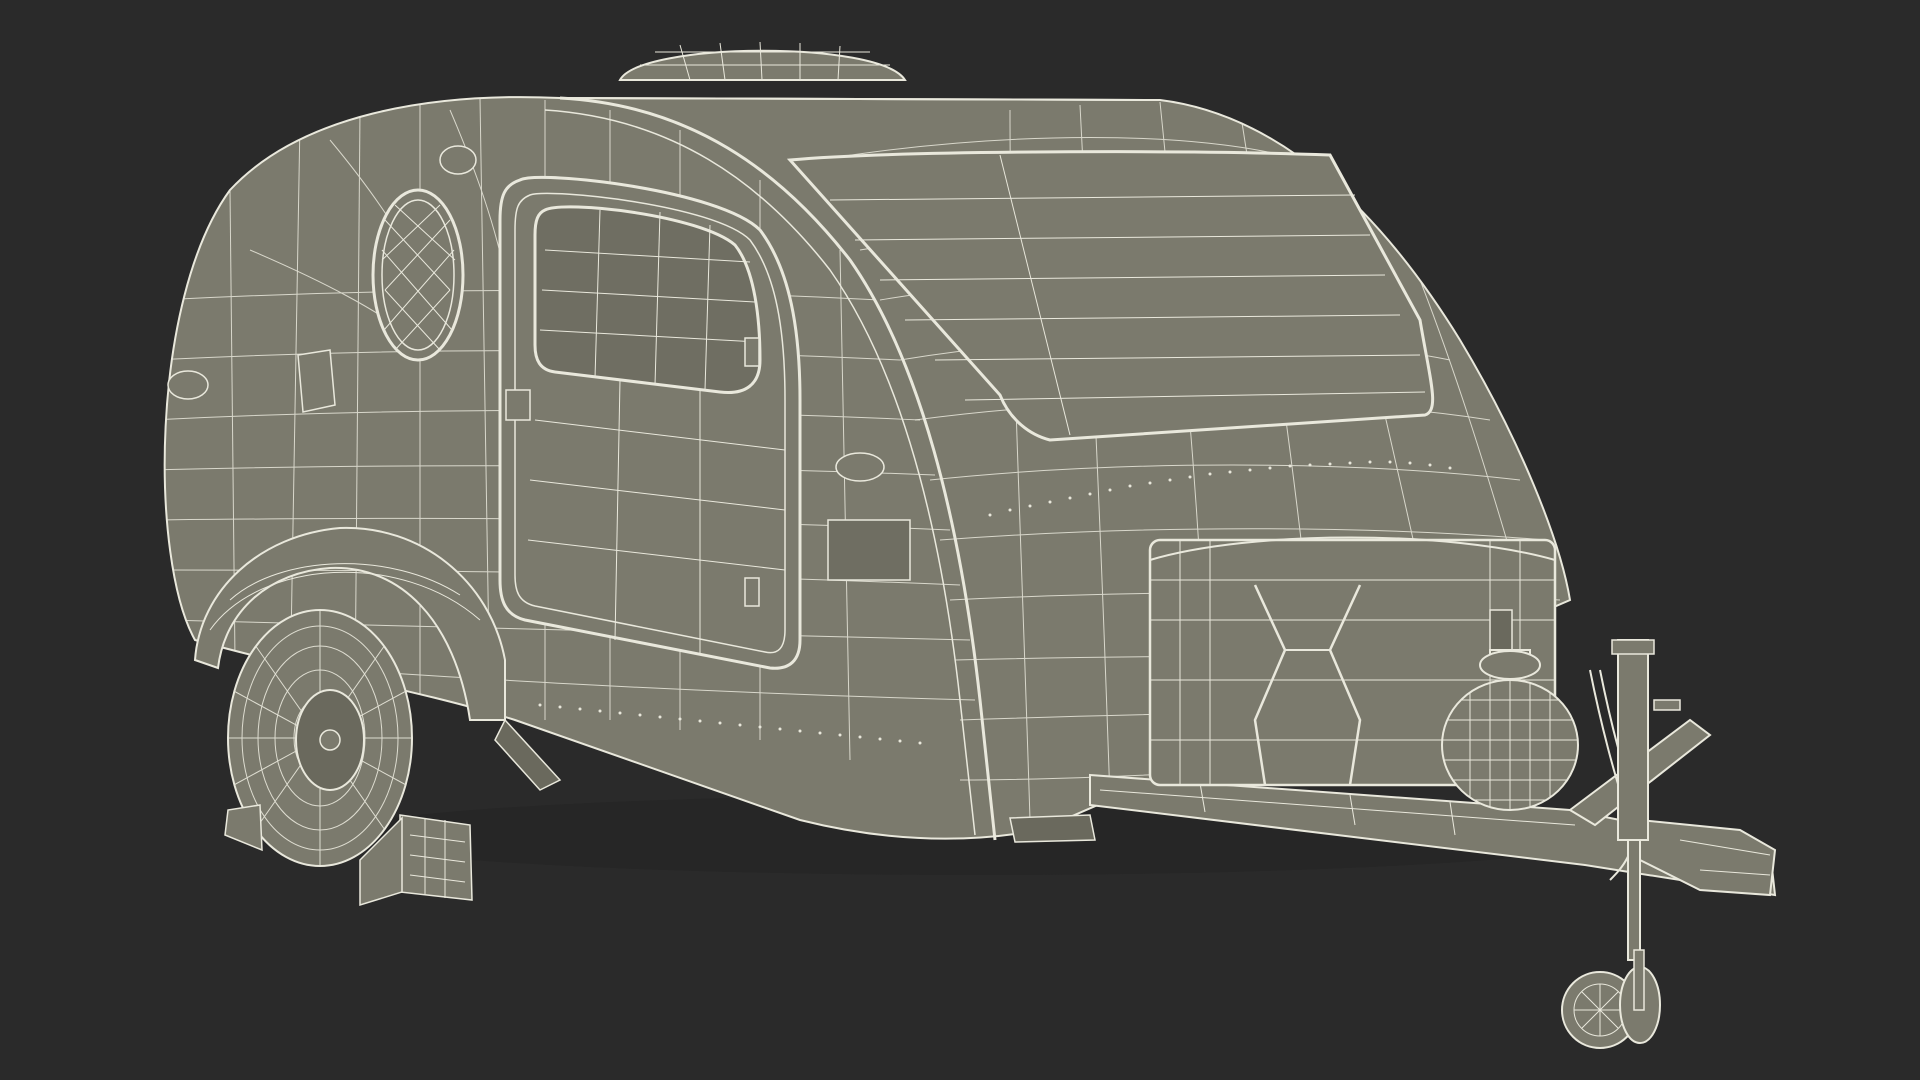 Image resolution: width=1920 pixels, height=1080 pixels. I want to click on side-door, so click(650, 422).